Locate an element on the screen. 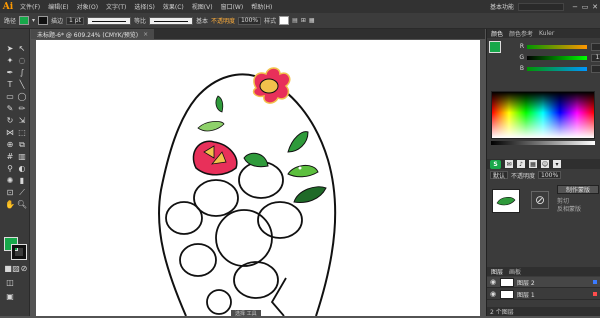 Image resolution: width=600 pixels, height=318 pixels. slice-tool-icon: ⟋ is located at coordinates (22, 192).